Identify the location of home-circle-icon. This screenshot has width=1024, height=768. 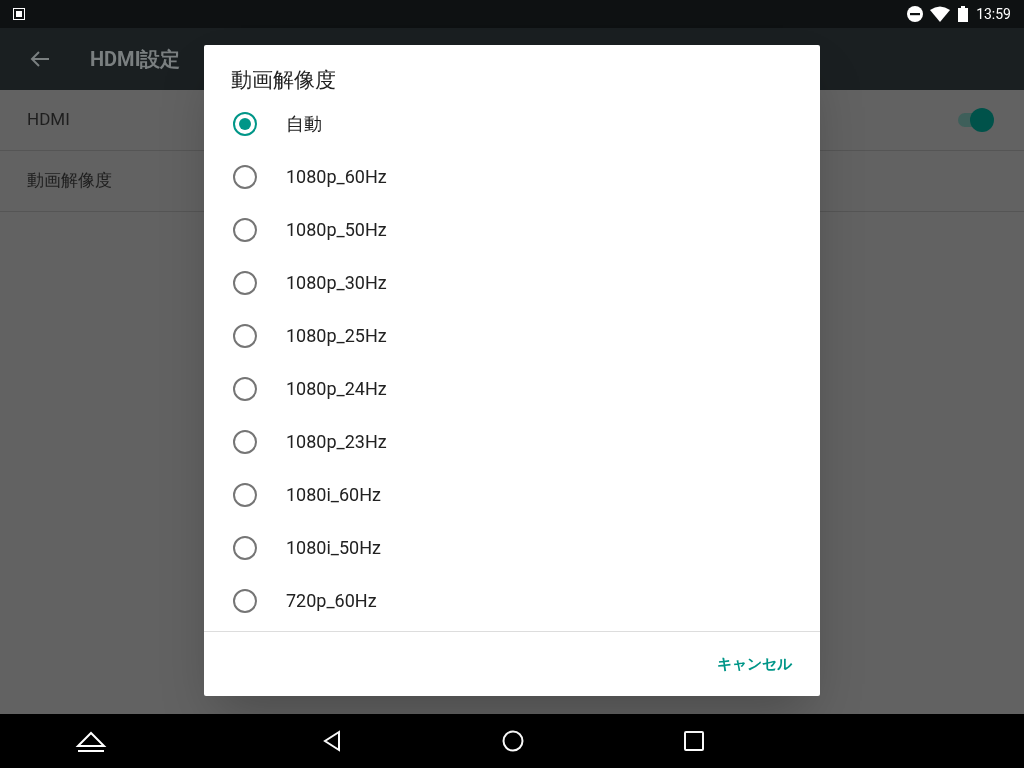
(513, 741).